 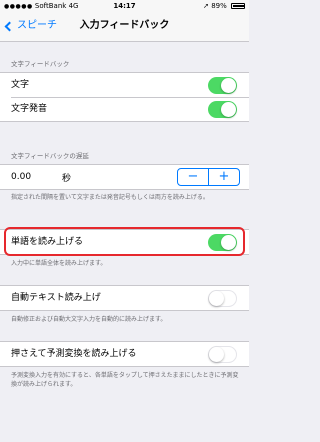 What do you see at coordinates (193, 177) in the screenshot?
I see `decrement-button: −` at bounding box center [193, 177].